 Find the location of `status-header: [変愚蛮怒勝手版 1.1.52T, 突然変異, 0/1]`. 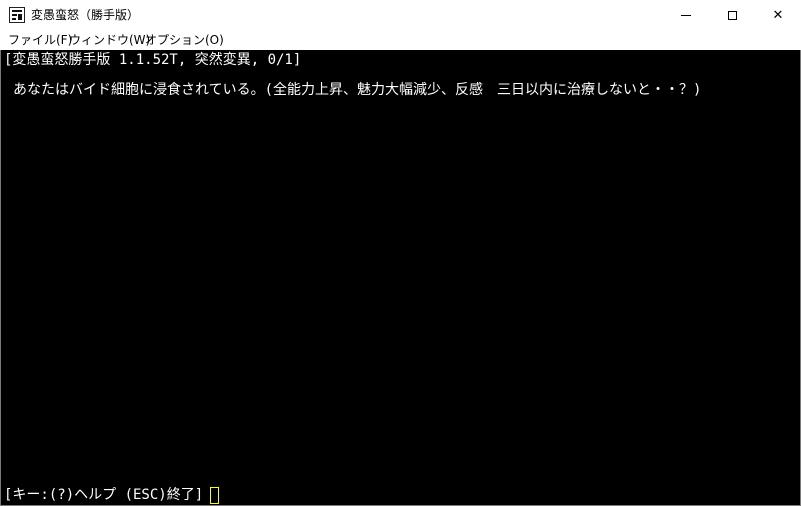

status-header: [変愚蛮怒勝手版 1.1.52T, 突然変異, 0/1] is located at coordinates (153, 60).